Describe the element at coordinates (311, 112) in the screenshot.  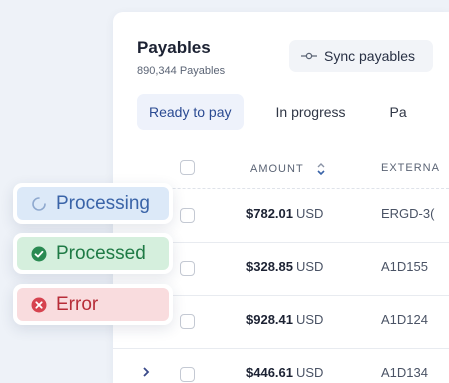
I see `tab-in-progress: In progress` at that location.